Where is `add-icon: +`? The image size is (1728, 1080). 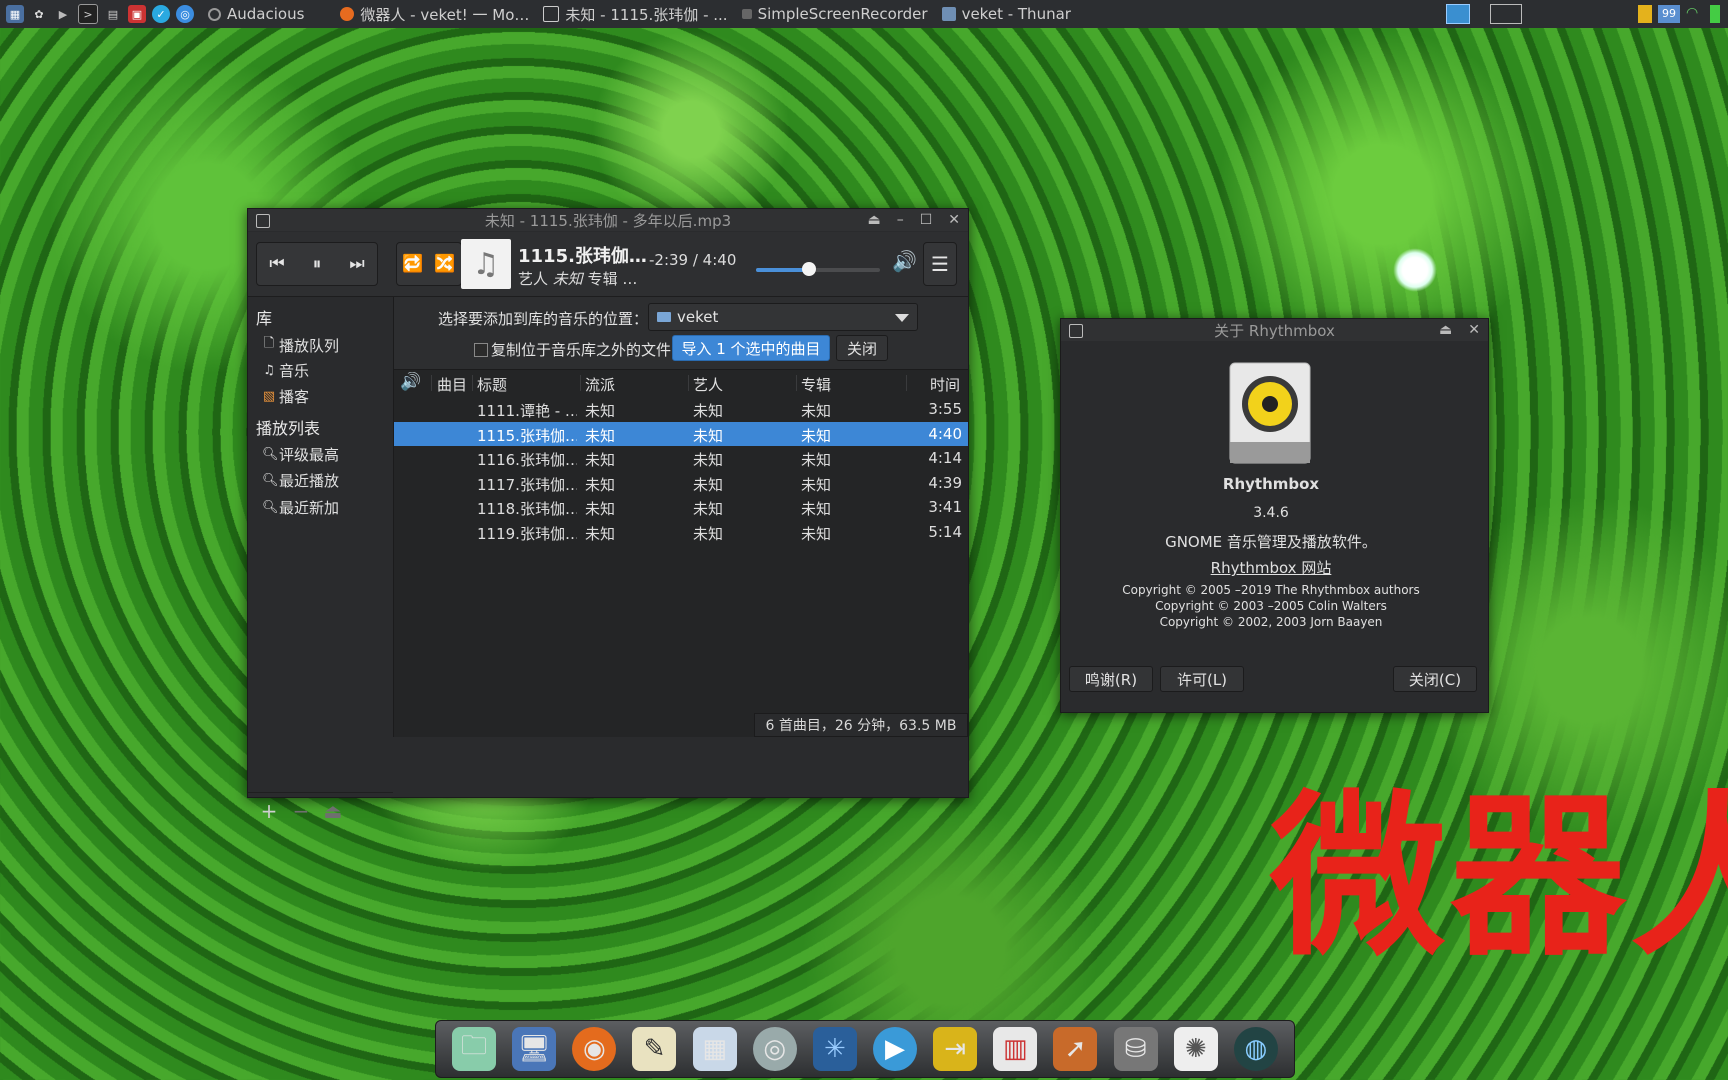 add-icon: + is located at coordinates (269, 811).